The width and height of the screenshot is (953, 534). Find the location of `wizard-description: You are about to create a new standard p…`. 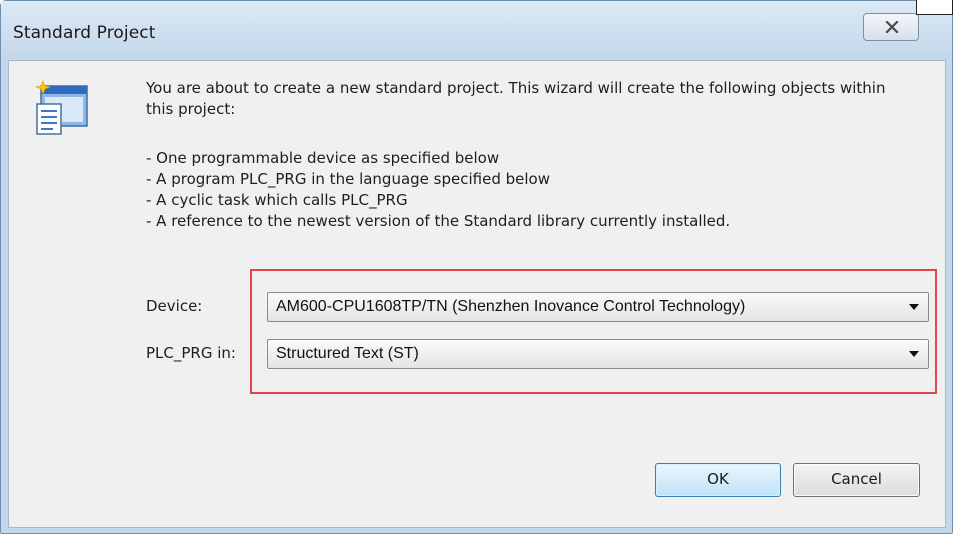

wizard-description: You are about to create a new standard p… is located at coordinates (516, 98).